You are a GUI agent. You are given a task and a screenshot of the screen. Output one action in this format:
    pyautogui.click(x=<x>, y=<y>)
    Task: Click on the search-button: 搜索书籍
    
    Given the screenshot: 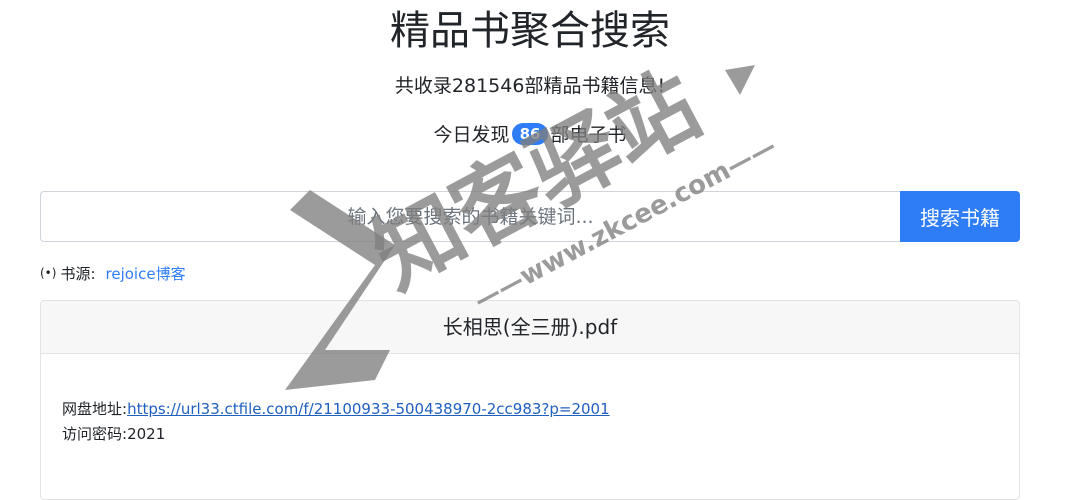 What is the action you would take?
    pyautogui.click(x=960, y=216)
    